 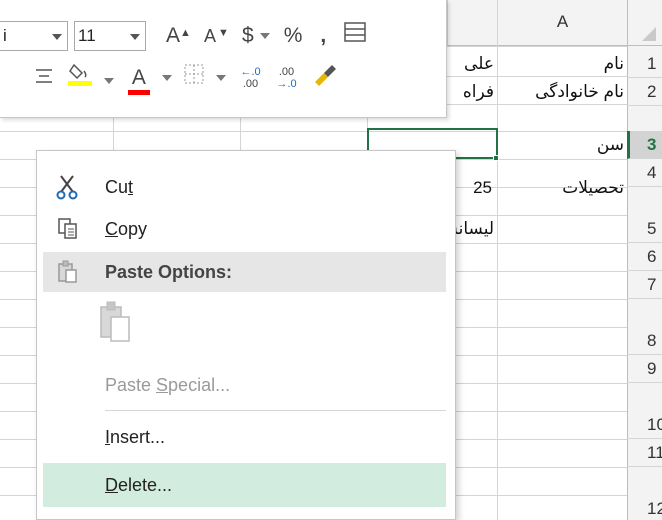 What do you see at coordinates (244, 187) in the screenshot?
I see `menu-item-cut: Cut` at bounding box center [244, 187].